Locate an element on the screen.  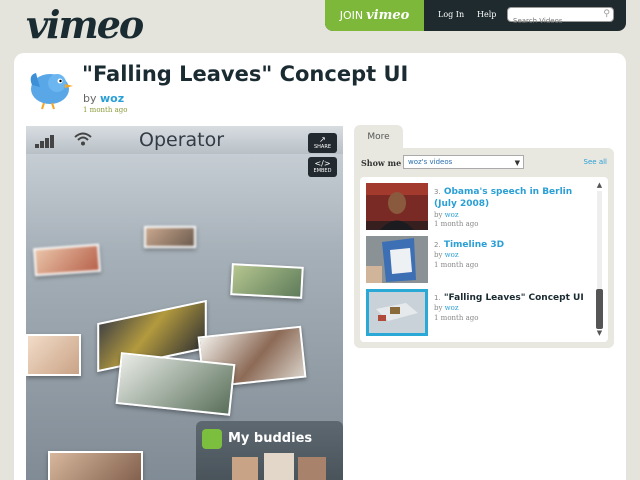
scroll-thumb is located at coordinates (599, 309).